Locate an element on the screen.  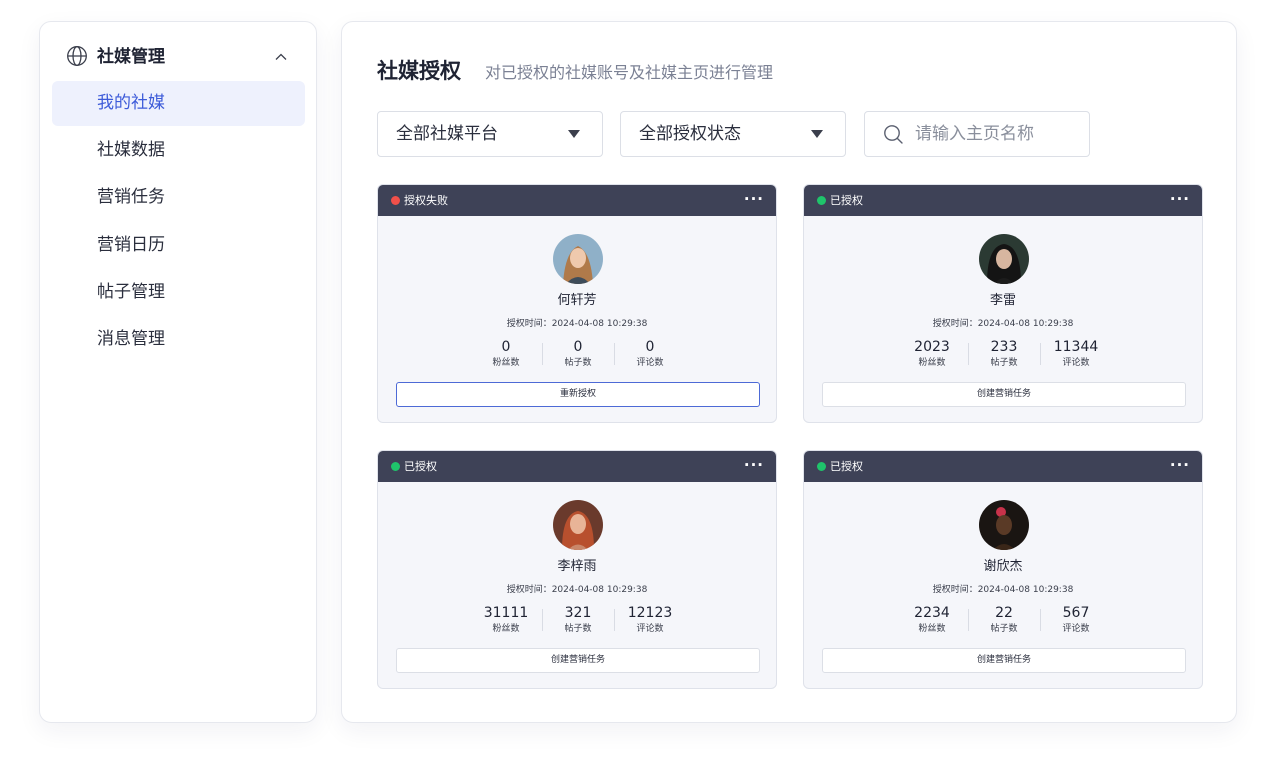
sidebar-item-social-data: 社媒数据 is located at coordinates (178, 150).